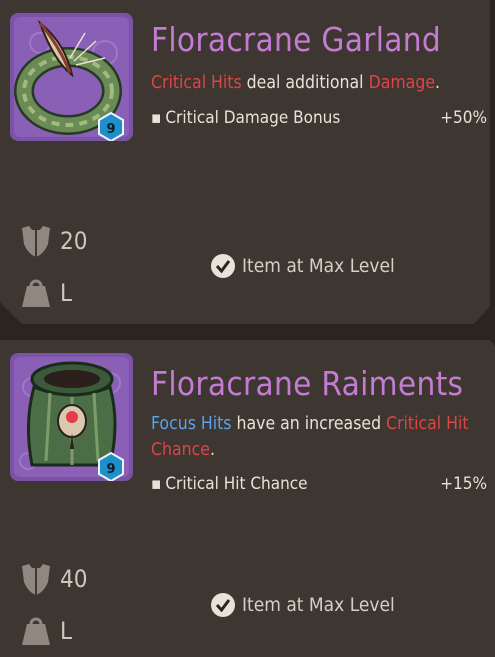 The image size is (495, 657). What do you see at coordinates (74, 579) in the screenshot?
I see `armor-value: 40` at bounding box center [74, 579].